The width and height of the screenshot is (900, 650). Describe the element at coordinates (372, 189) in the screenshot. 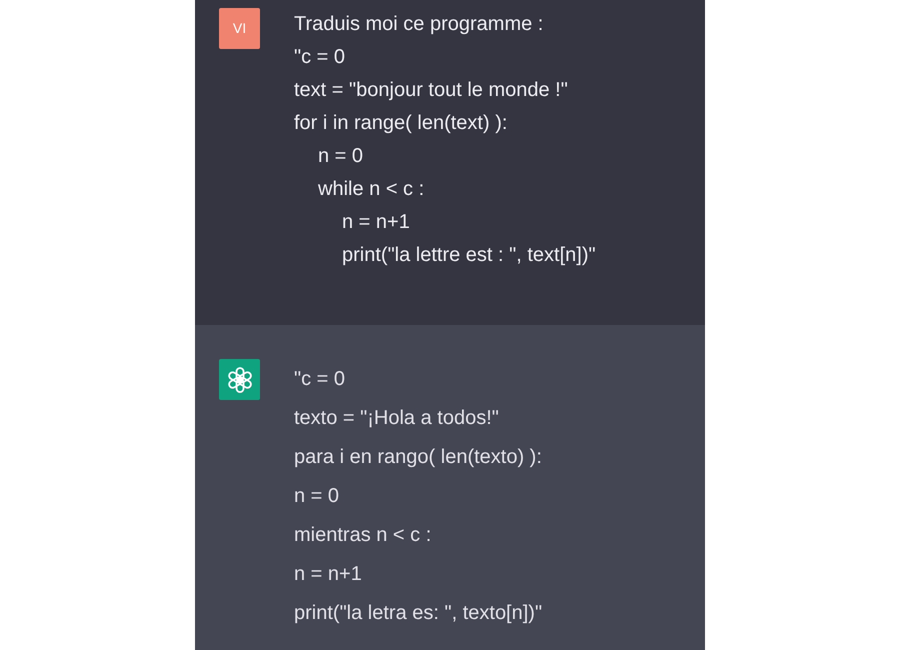

I see `message-line: while n < c :` at that location.